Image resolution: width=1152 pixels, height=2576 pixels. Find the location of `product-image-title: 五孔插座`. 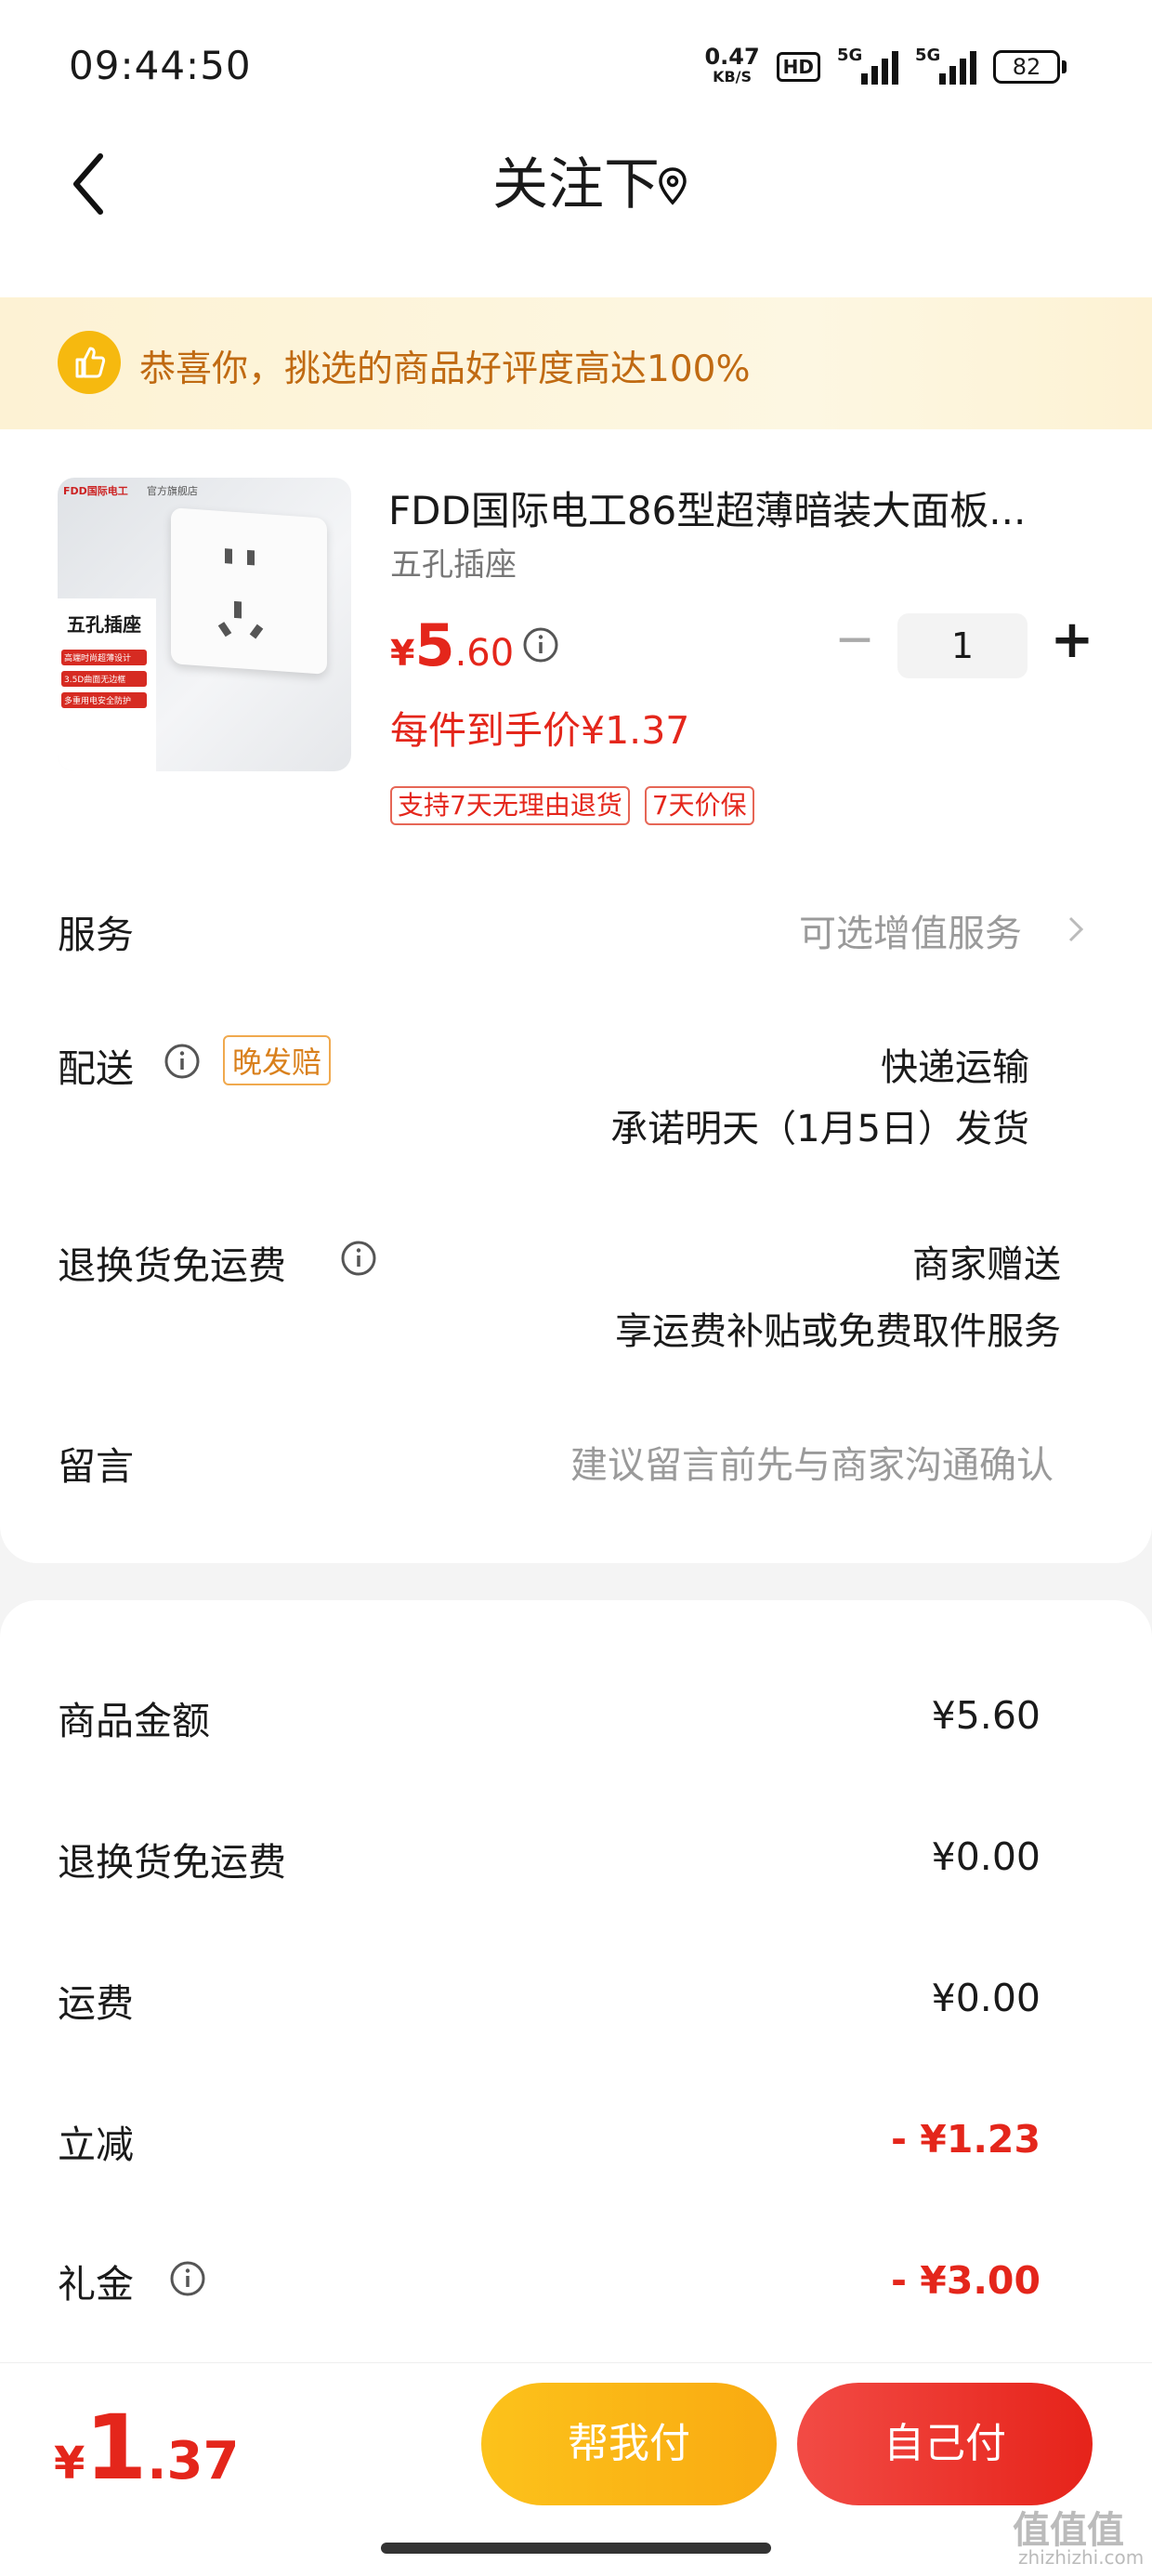

product-image-title: 五孔插座 is located at coordinates (104, 624).